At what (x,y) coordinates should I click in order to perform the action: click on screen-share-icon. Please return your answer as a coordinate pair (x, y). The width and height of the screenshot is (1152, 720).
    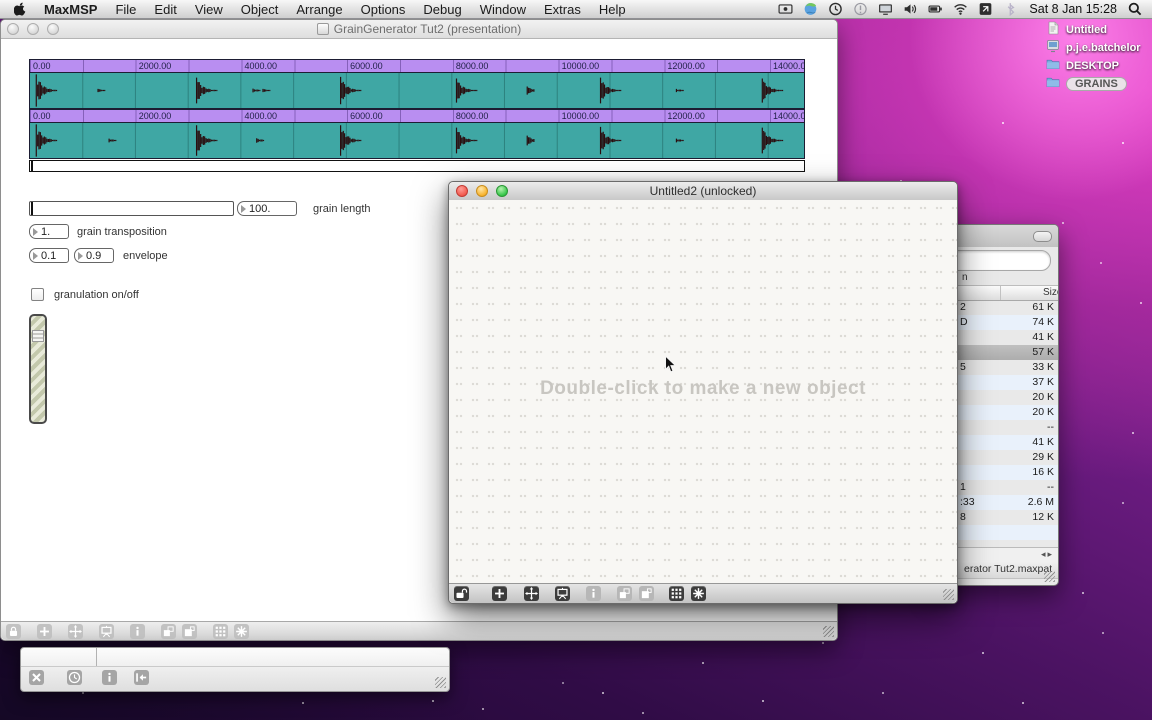
    Looking at the image, I should click on (785, 9).